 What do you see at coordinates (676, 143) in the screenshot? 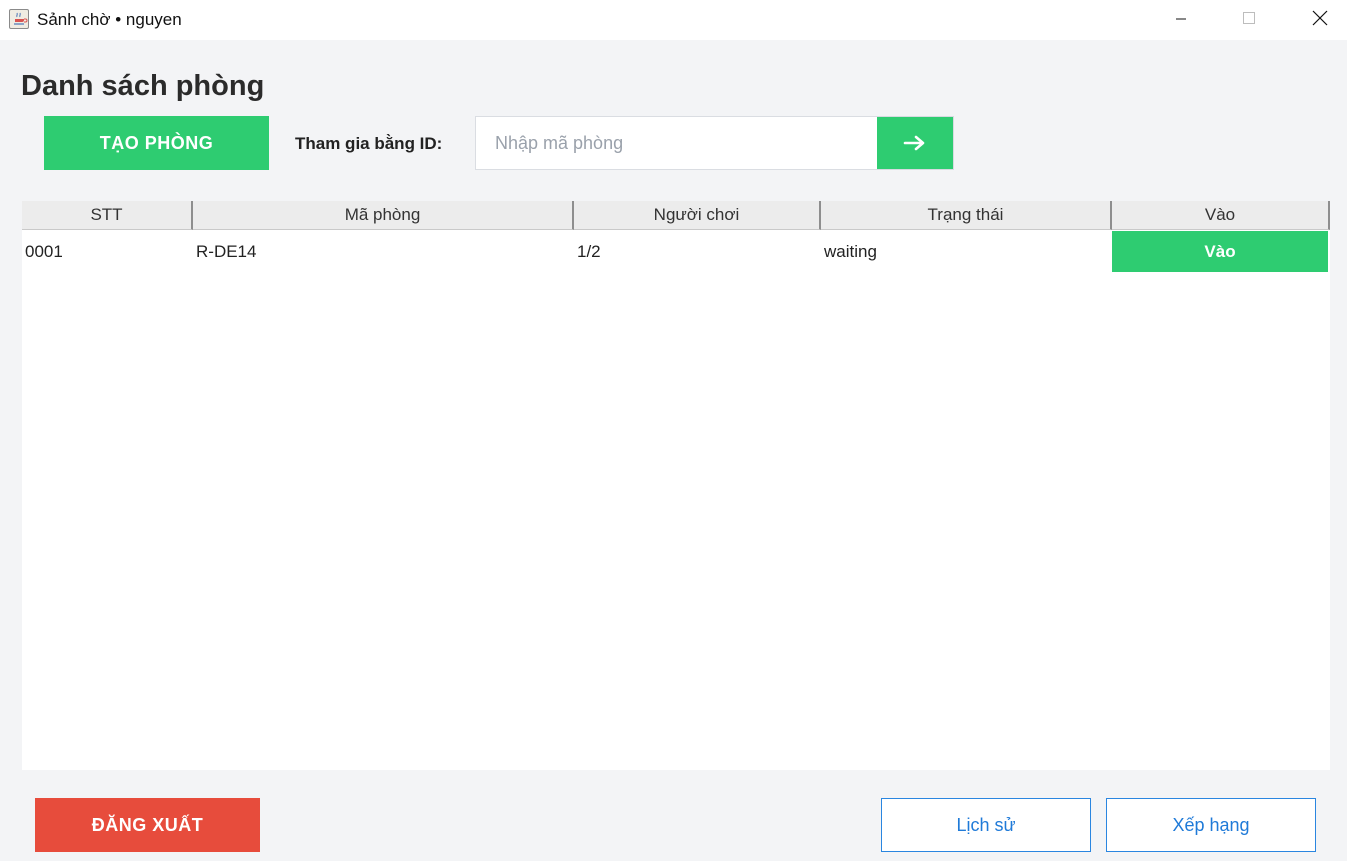
I see `room-id-input` at bounding box center [676, 143].